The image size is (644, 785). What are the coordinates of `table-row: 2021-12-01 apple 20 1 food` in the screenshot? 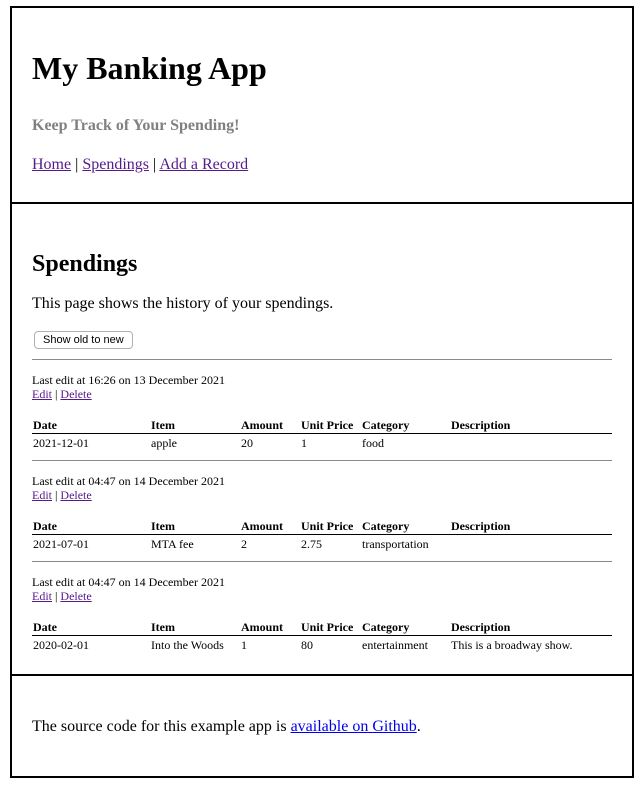 It's located at (322, 442).